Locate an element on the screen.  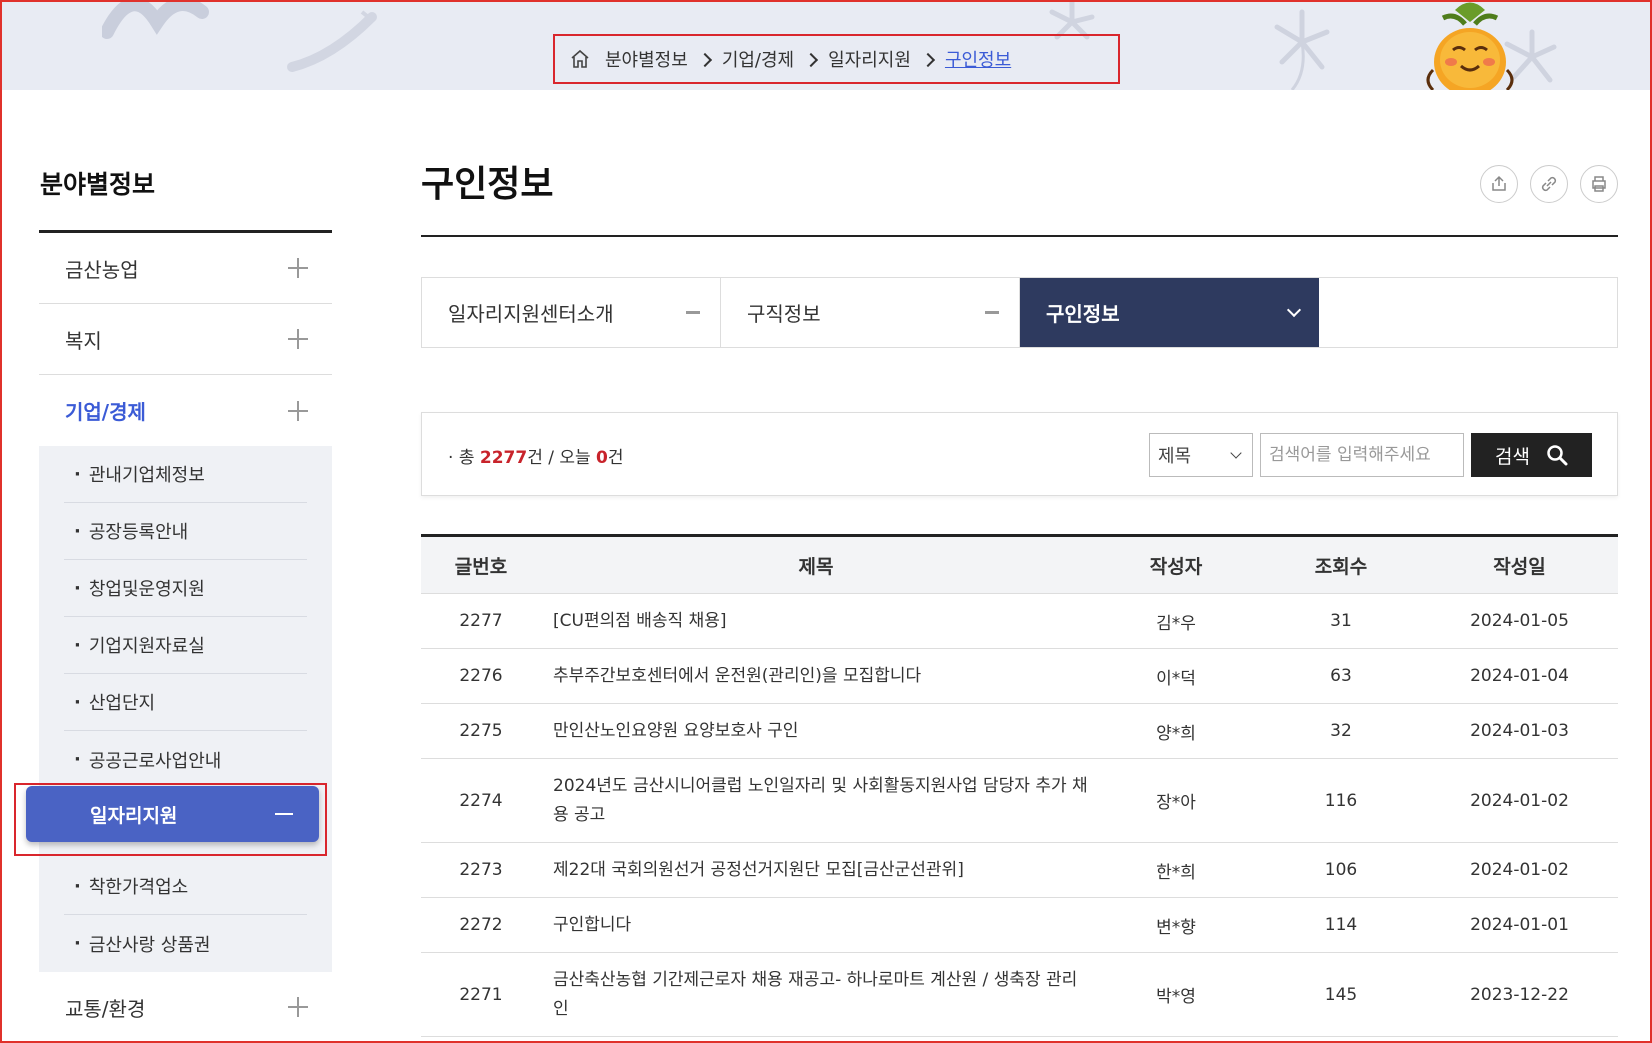
submenu-item: 기업지원자료실 is located at coordinates (185, 645).